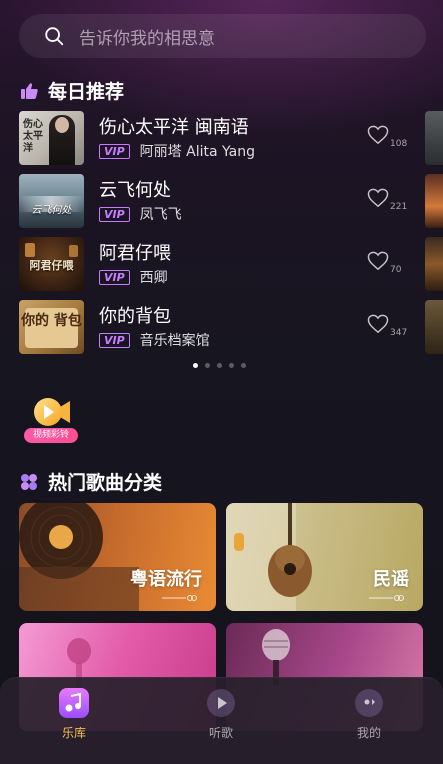 The image size is (443, 764). Describe the element at coordinates (51, 321) in the screenshot. I see `song-cover-text: 你的 背包` at that location.